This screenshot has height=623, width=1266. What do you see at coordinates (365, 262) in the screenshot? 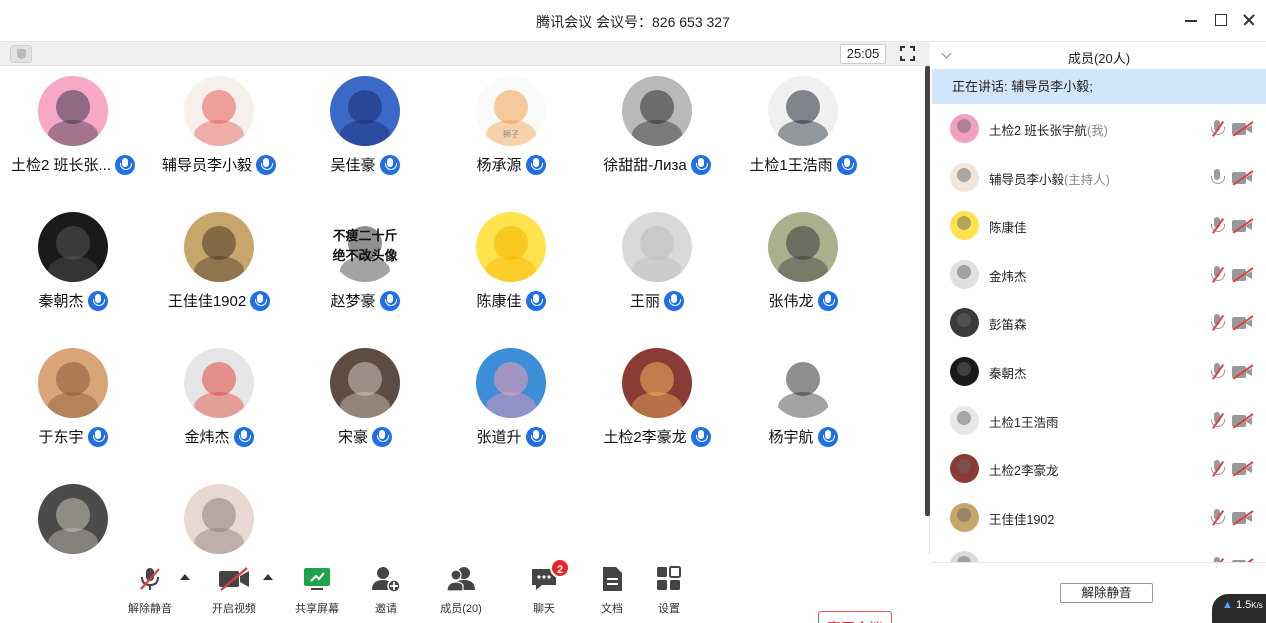
I see `participant-tile: 不瘦二十斤 绝不改头像 赵梦豪` at bounding box center [365, 262].